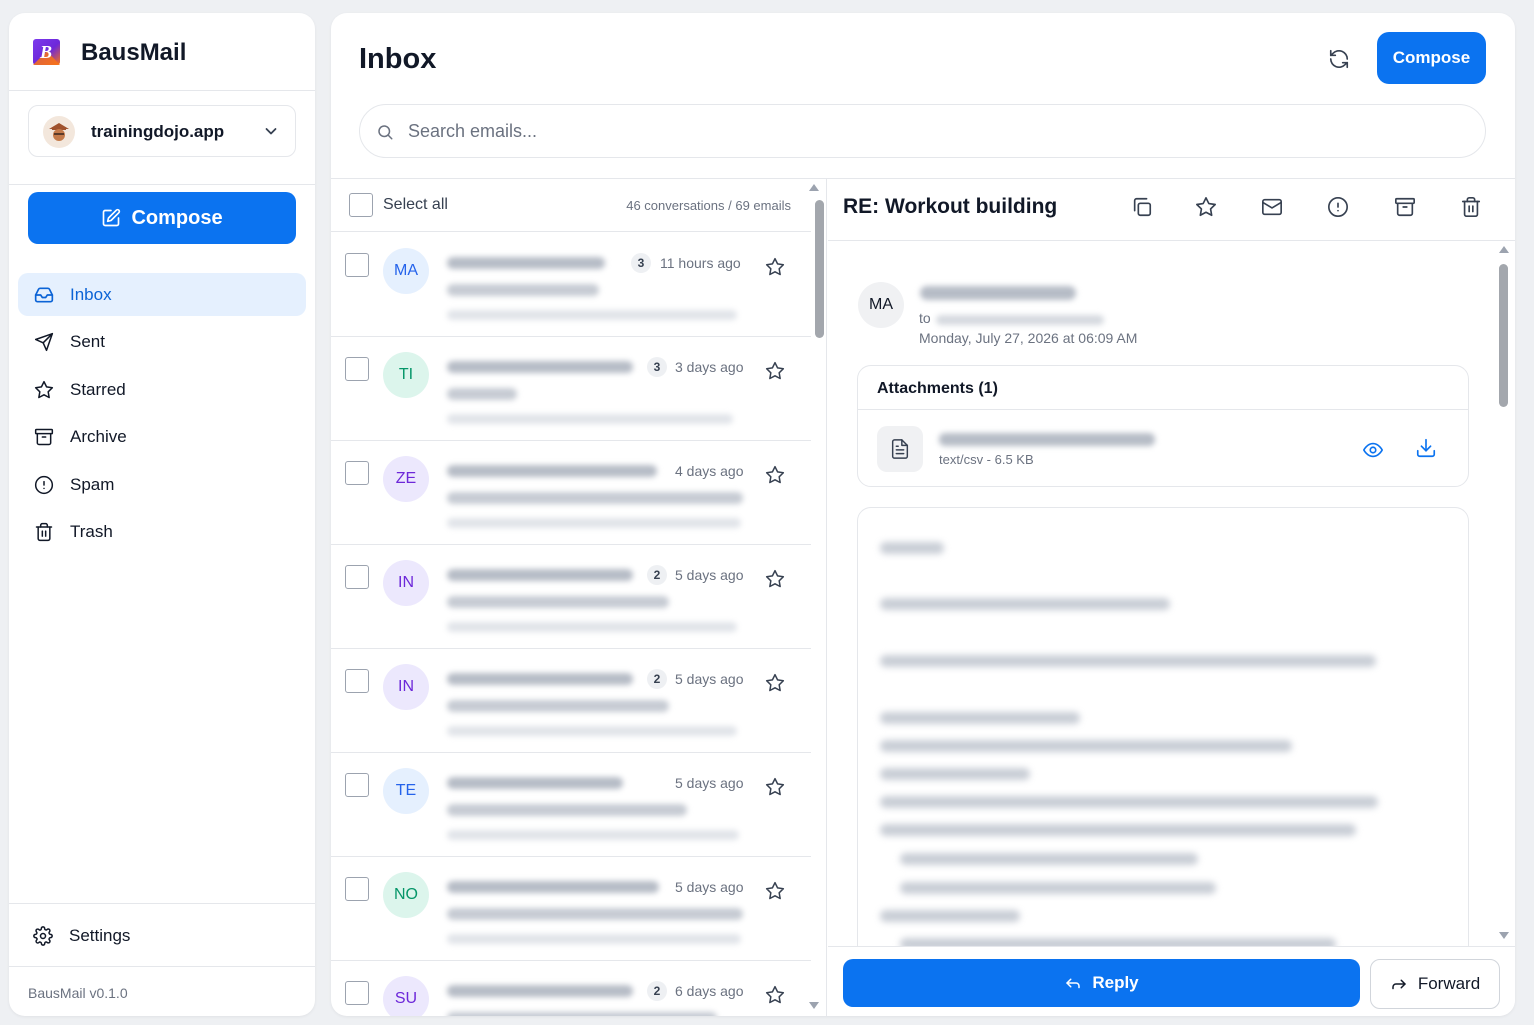  I want to click on recipient-redacted, so click(1020, 320).